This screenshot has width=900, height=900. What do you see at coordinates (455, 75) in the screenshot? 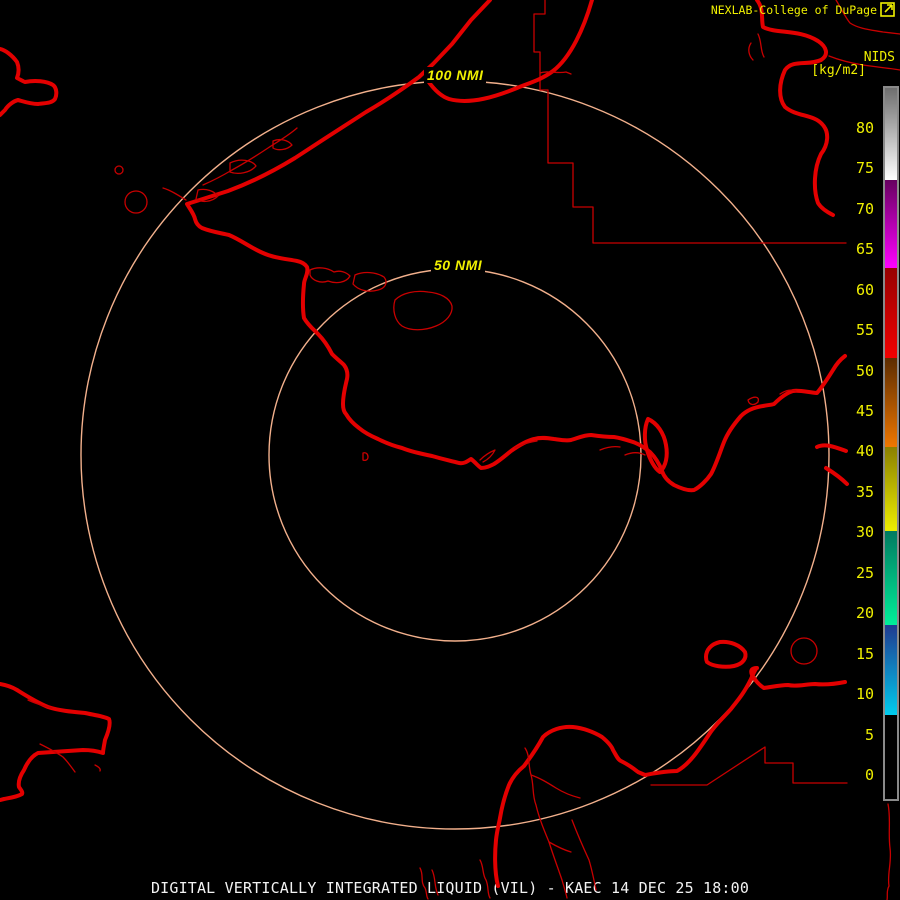
I see `range-ring-label-100nmi: 100 NMI` at bounding box center [455, 75].